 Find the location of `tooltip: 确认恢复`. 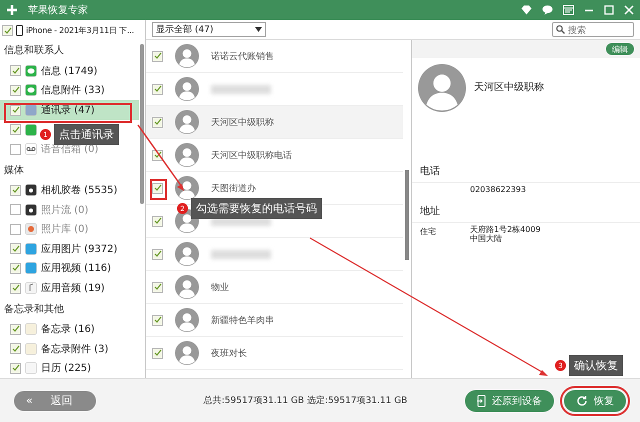

tooltip: 确认恢复 is located at coordinates (596, 365).